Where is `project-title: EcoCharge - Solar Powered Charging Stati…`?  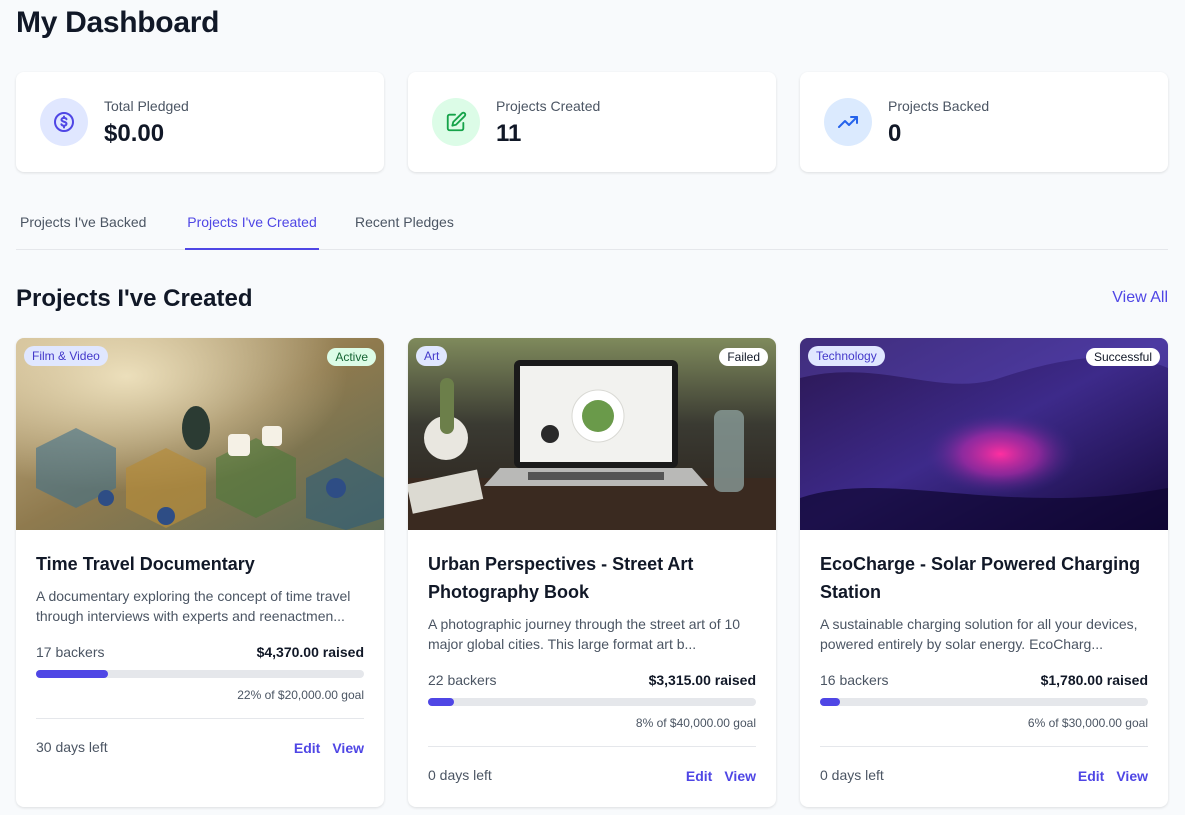
project-title: EcoCharge - Solar Powered Charging Stati… is located at coordinates (984, 578).